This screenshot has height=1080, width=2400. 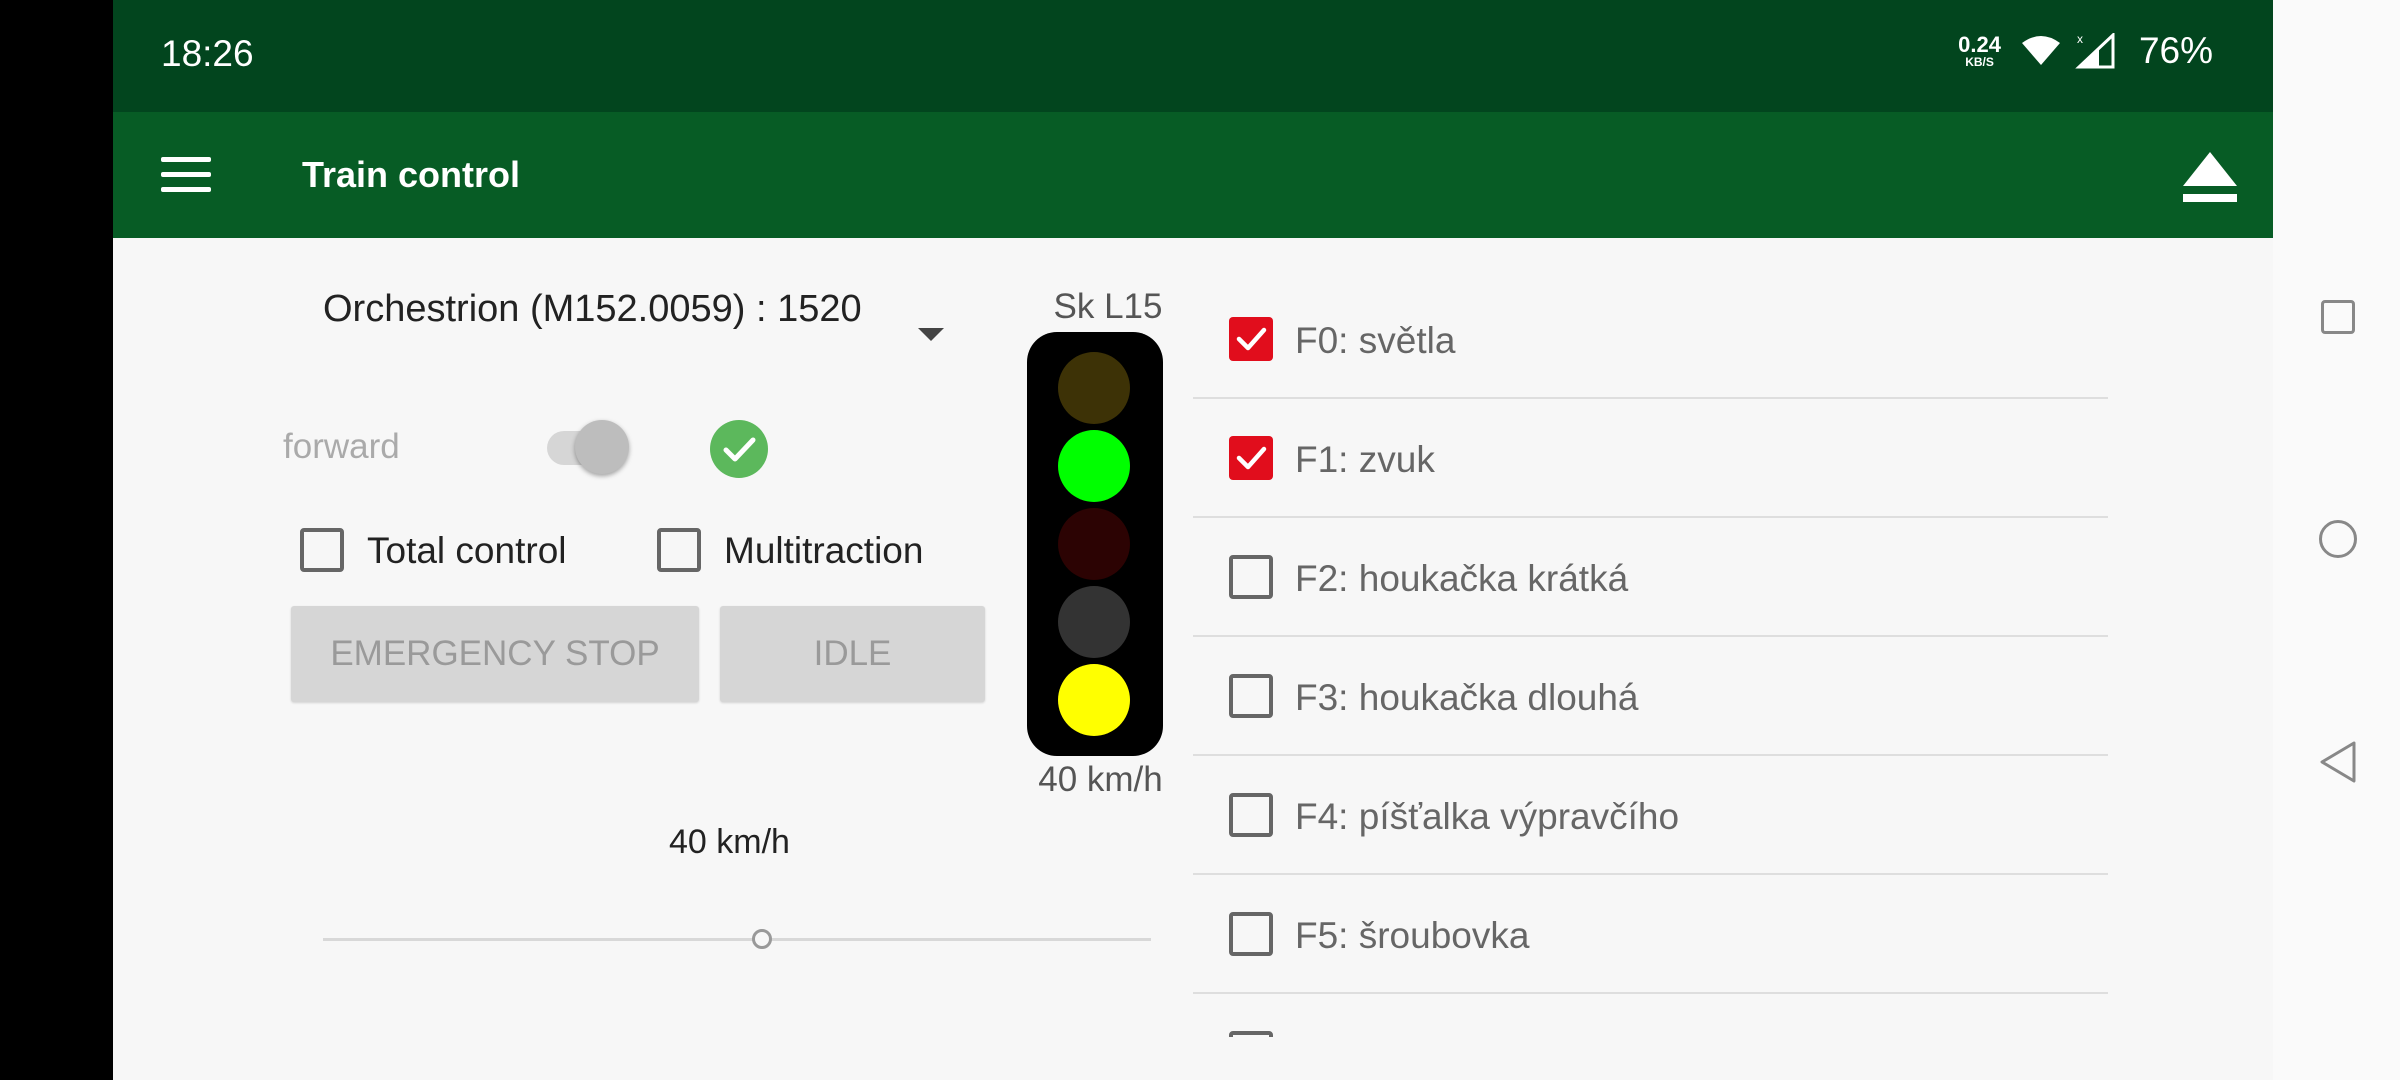 What do you see at coordinates (1365, 459) in the screenshot?
I see `function-label: F1: zvuk` at bounding box center [1365, 459].